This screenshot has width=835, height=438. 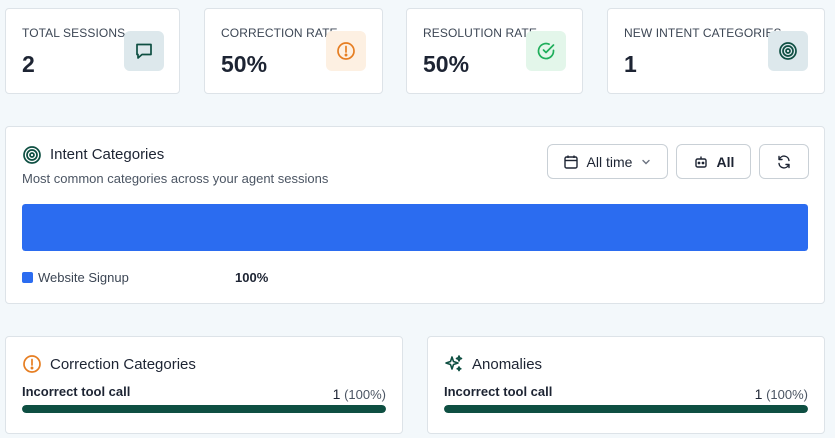 What do you see at coordinates (630, 64) in the screenshot?
I see `stat-value: 1` at bounding box center [630, 64].